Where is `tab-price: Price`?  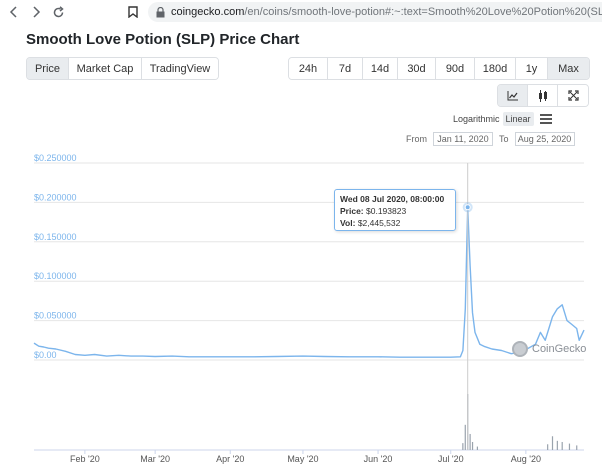 tab-price: Price is located at coordinates (48, 68).